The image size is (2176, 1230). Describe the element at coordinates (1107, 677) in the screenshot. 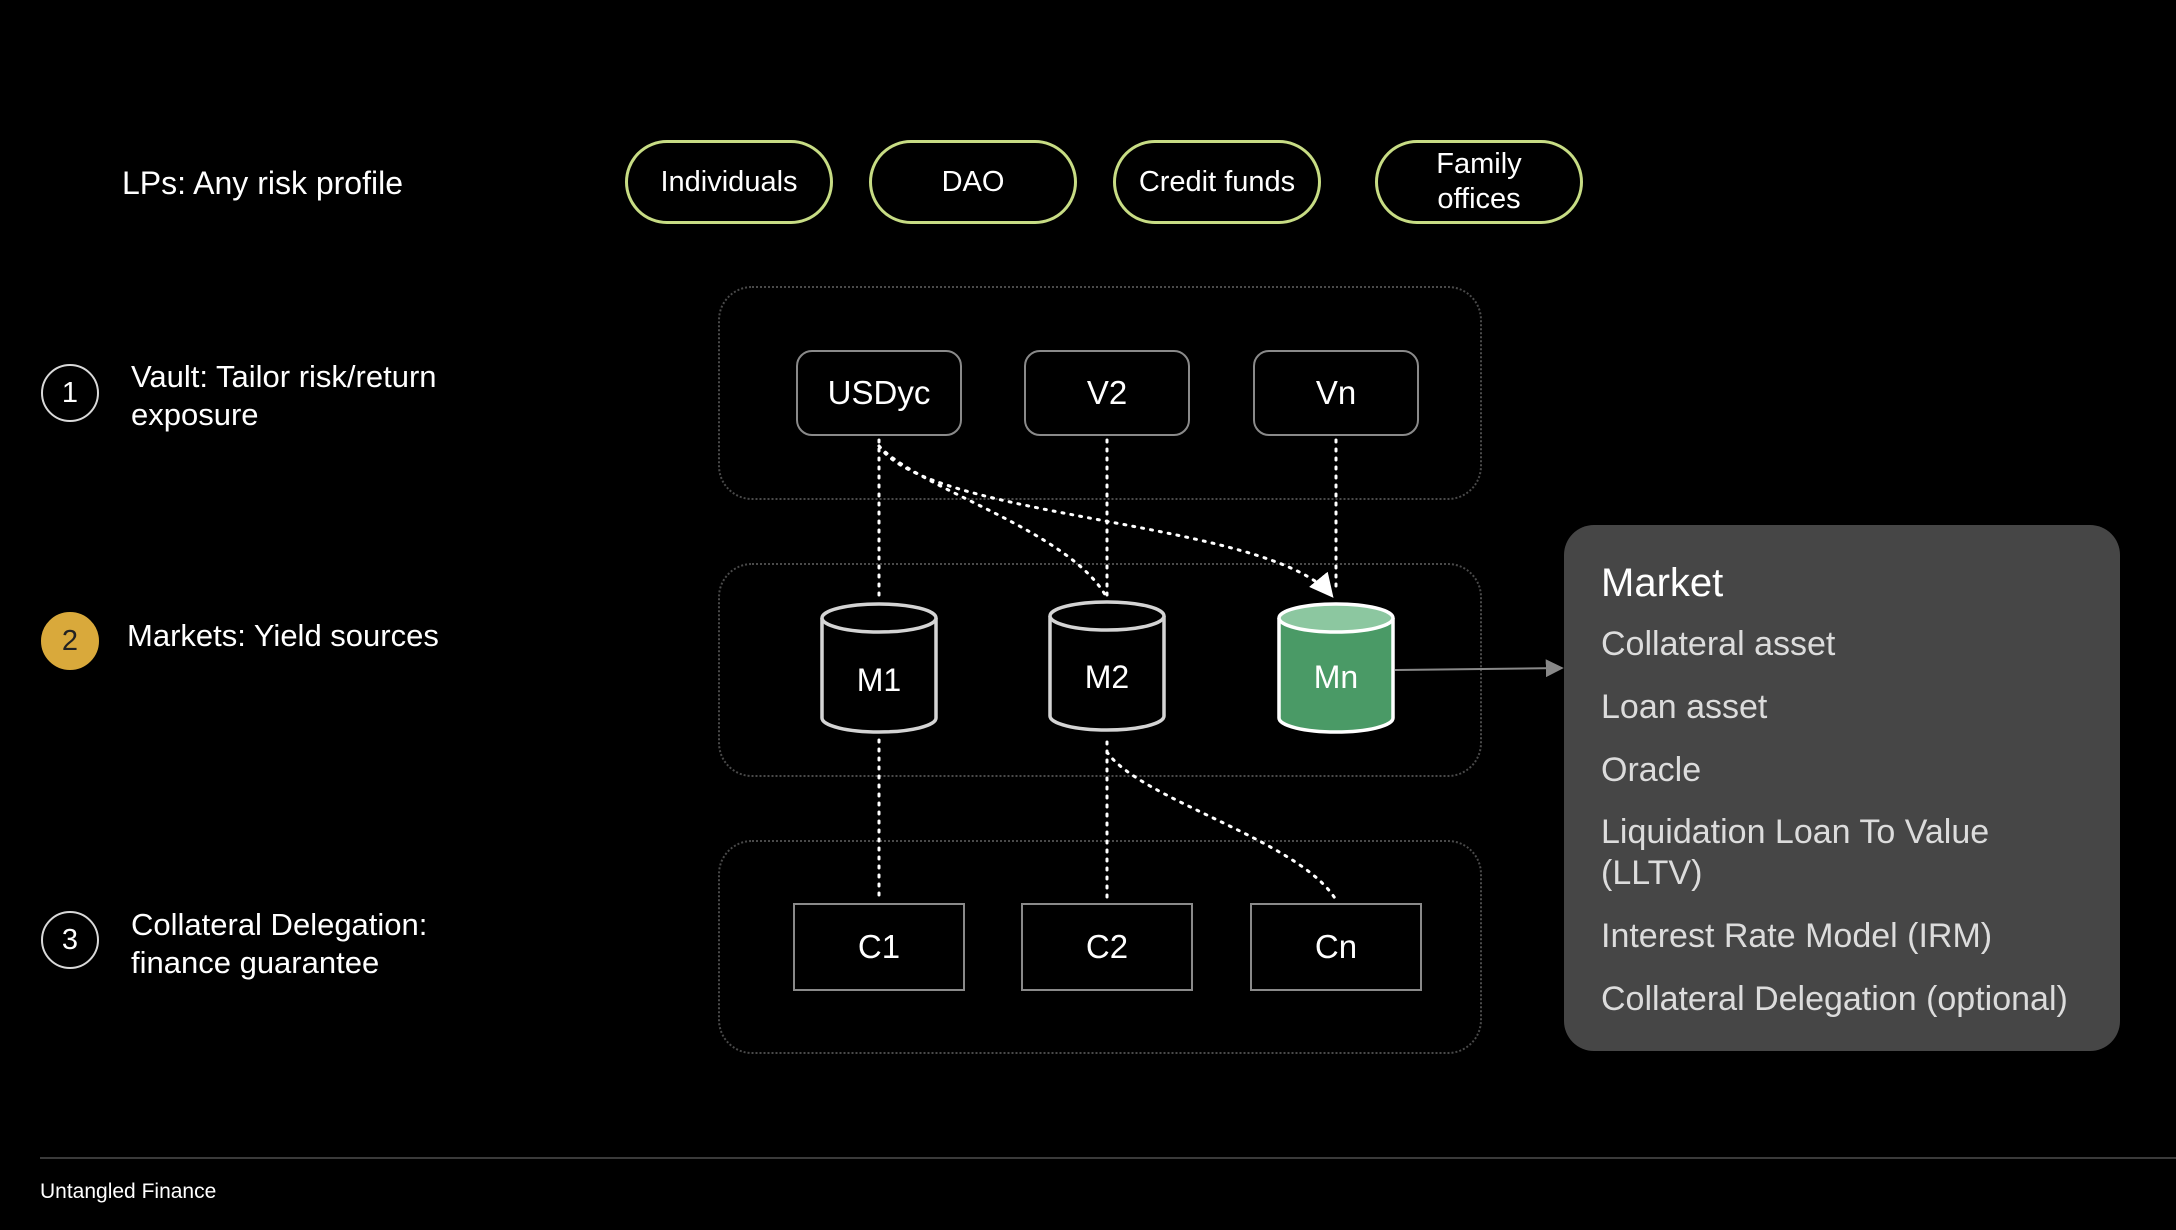

I see `market-m2-label: M2` at that location.